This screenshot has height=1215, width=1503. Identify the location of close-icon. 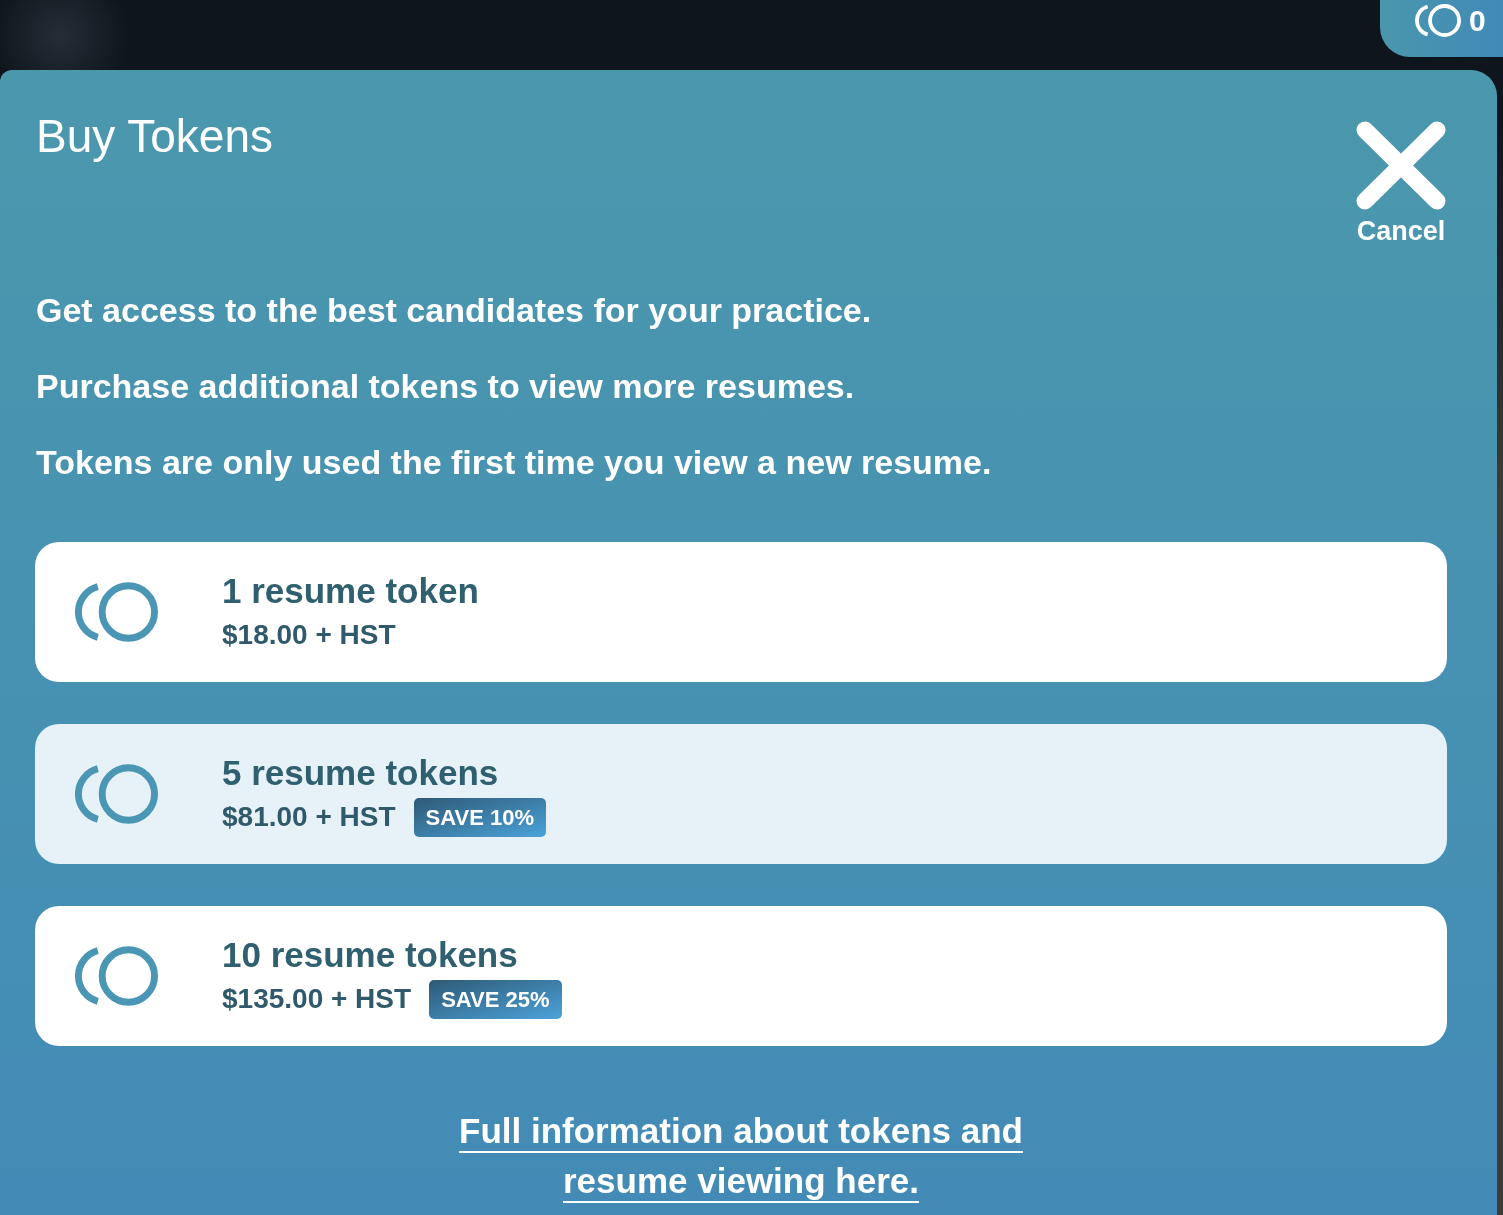
(1401, 165).